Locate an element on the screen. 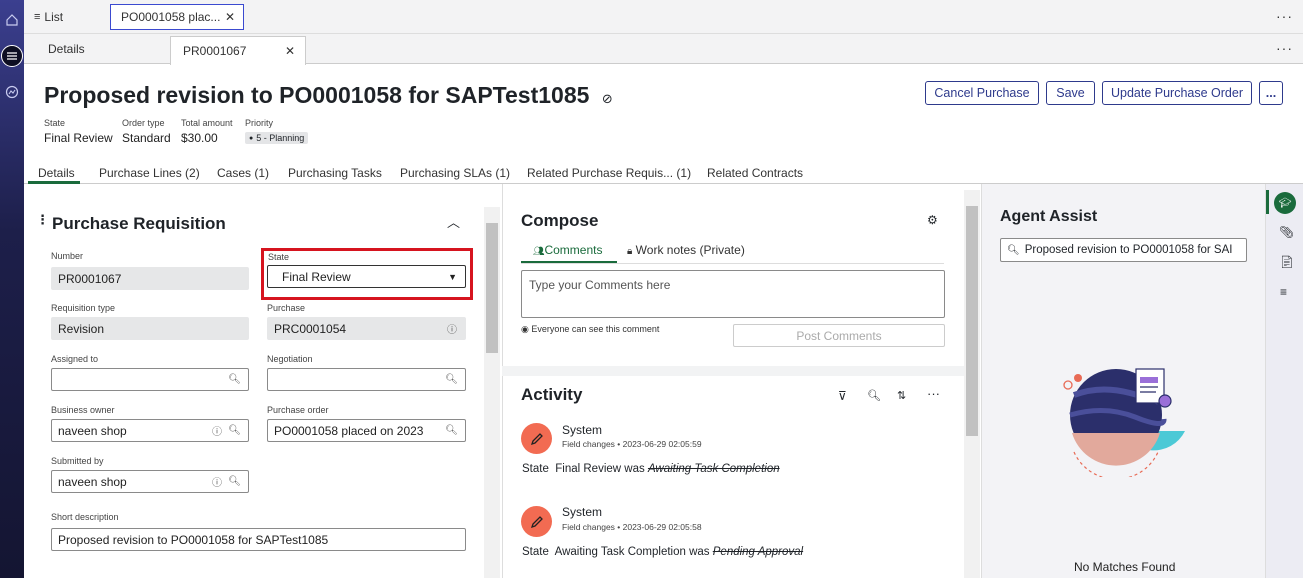 The height and width of the screenshot is (578, 1303). meta-label-order-type: Order type is located at coordinates (143, 123).